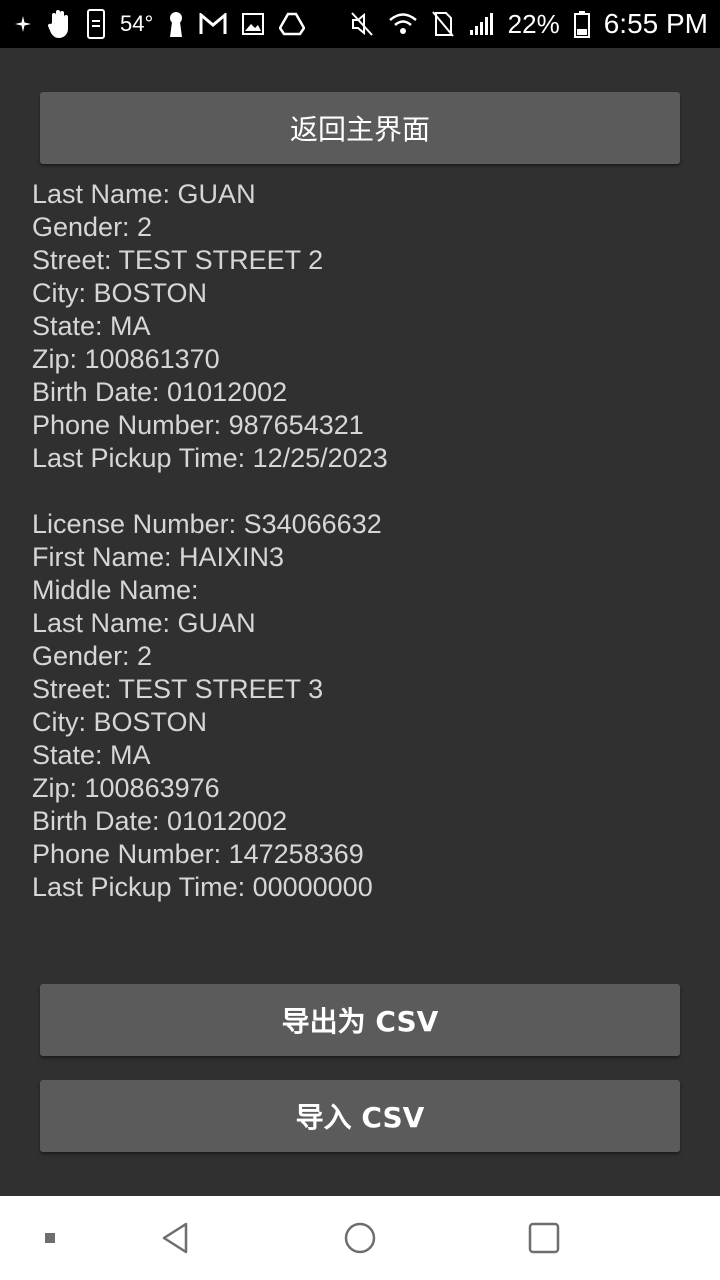 The height and width of the screenshot is (1280, 720). I want to click on export-csv-button: 导出为 CSV, so click(360, 1020).